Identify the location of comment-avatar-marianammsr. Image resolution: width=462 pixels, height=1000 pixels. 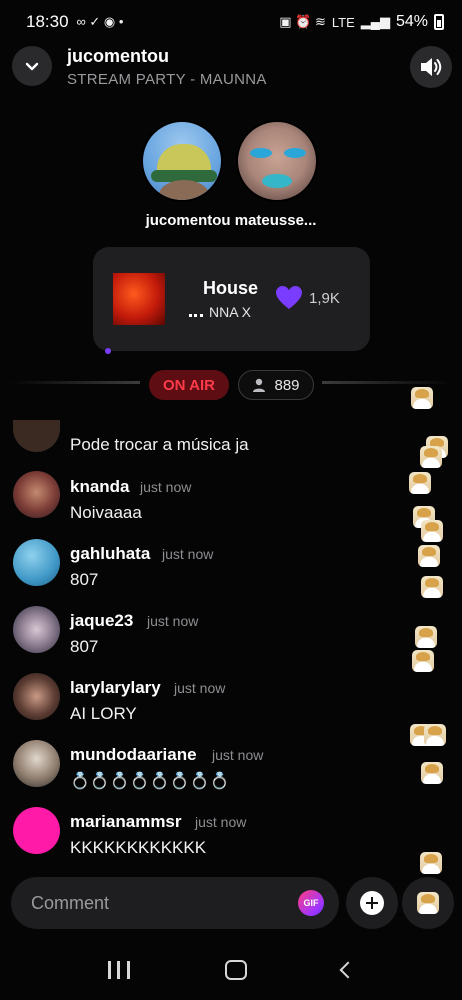
(36, 830).